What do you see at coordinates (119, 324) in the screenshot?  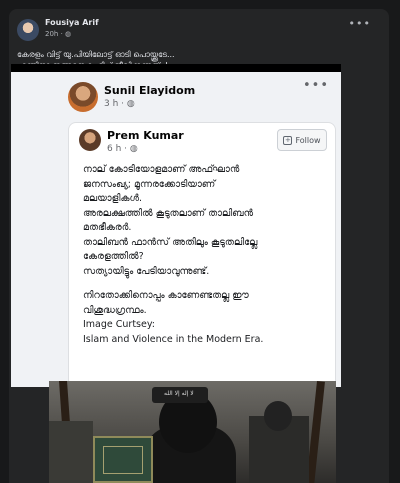 I see `text-line: Image Curtsey:` at bounding box center [119, 324].